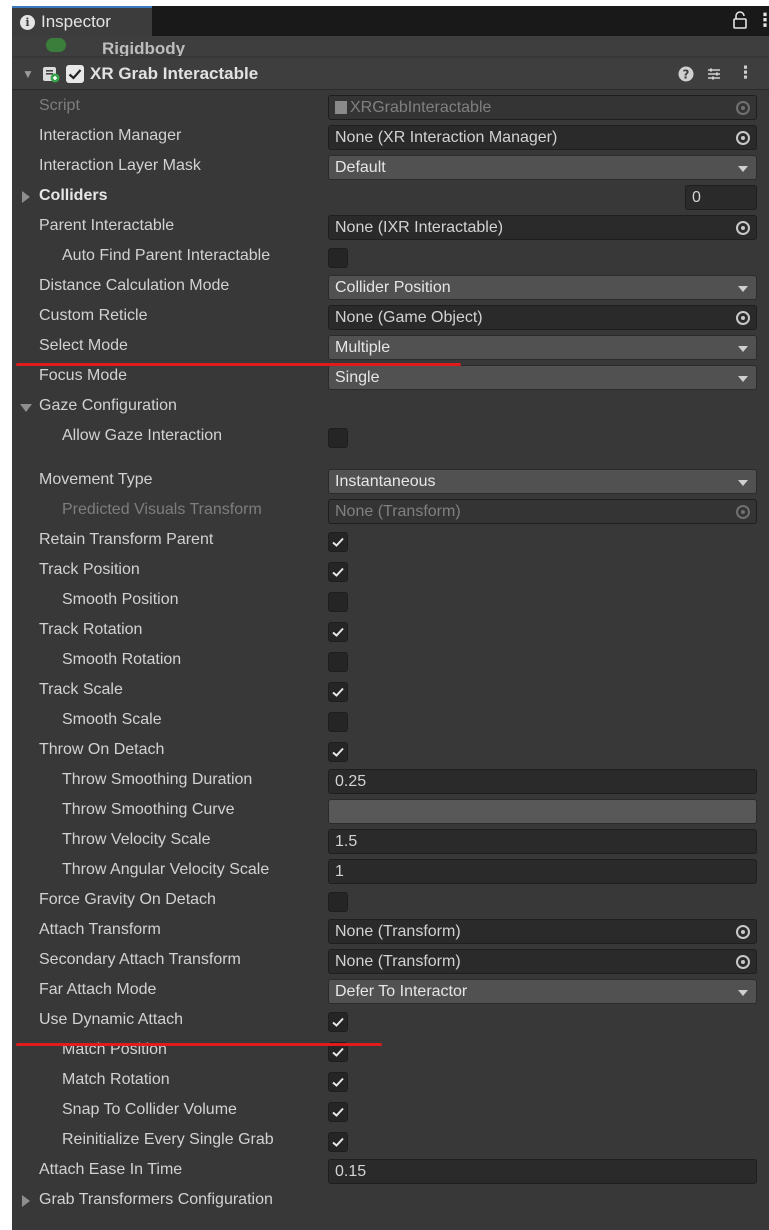 The width and height of the screenshot is (769, 1230). What do you see at coordinates (390, 1021) in the screenshot?
I see `property-row-use-dynamic-attach: Use Dynamic Attach` at bounding box center [390, 1021].